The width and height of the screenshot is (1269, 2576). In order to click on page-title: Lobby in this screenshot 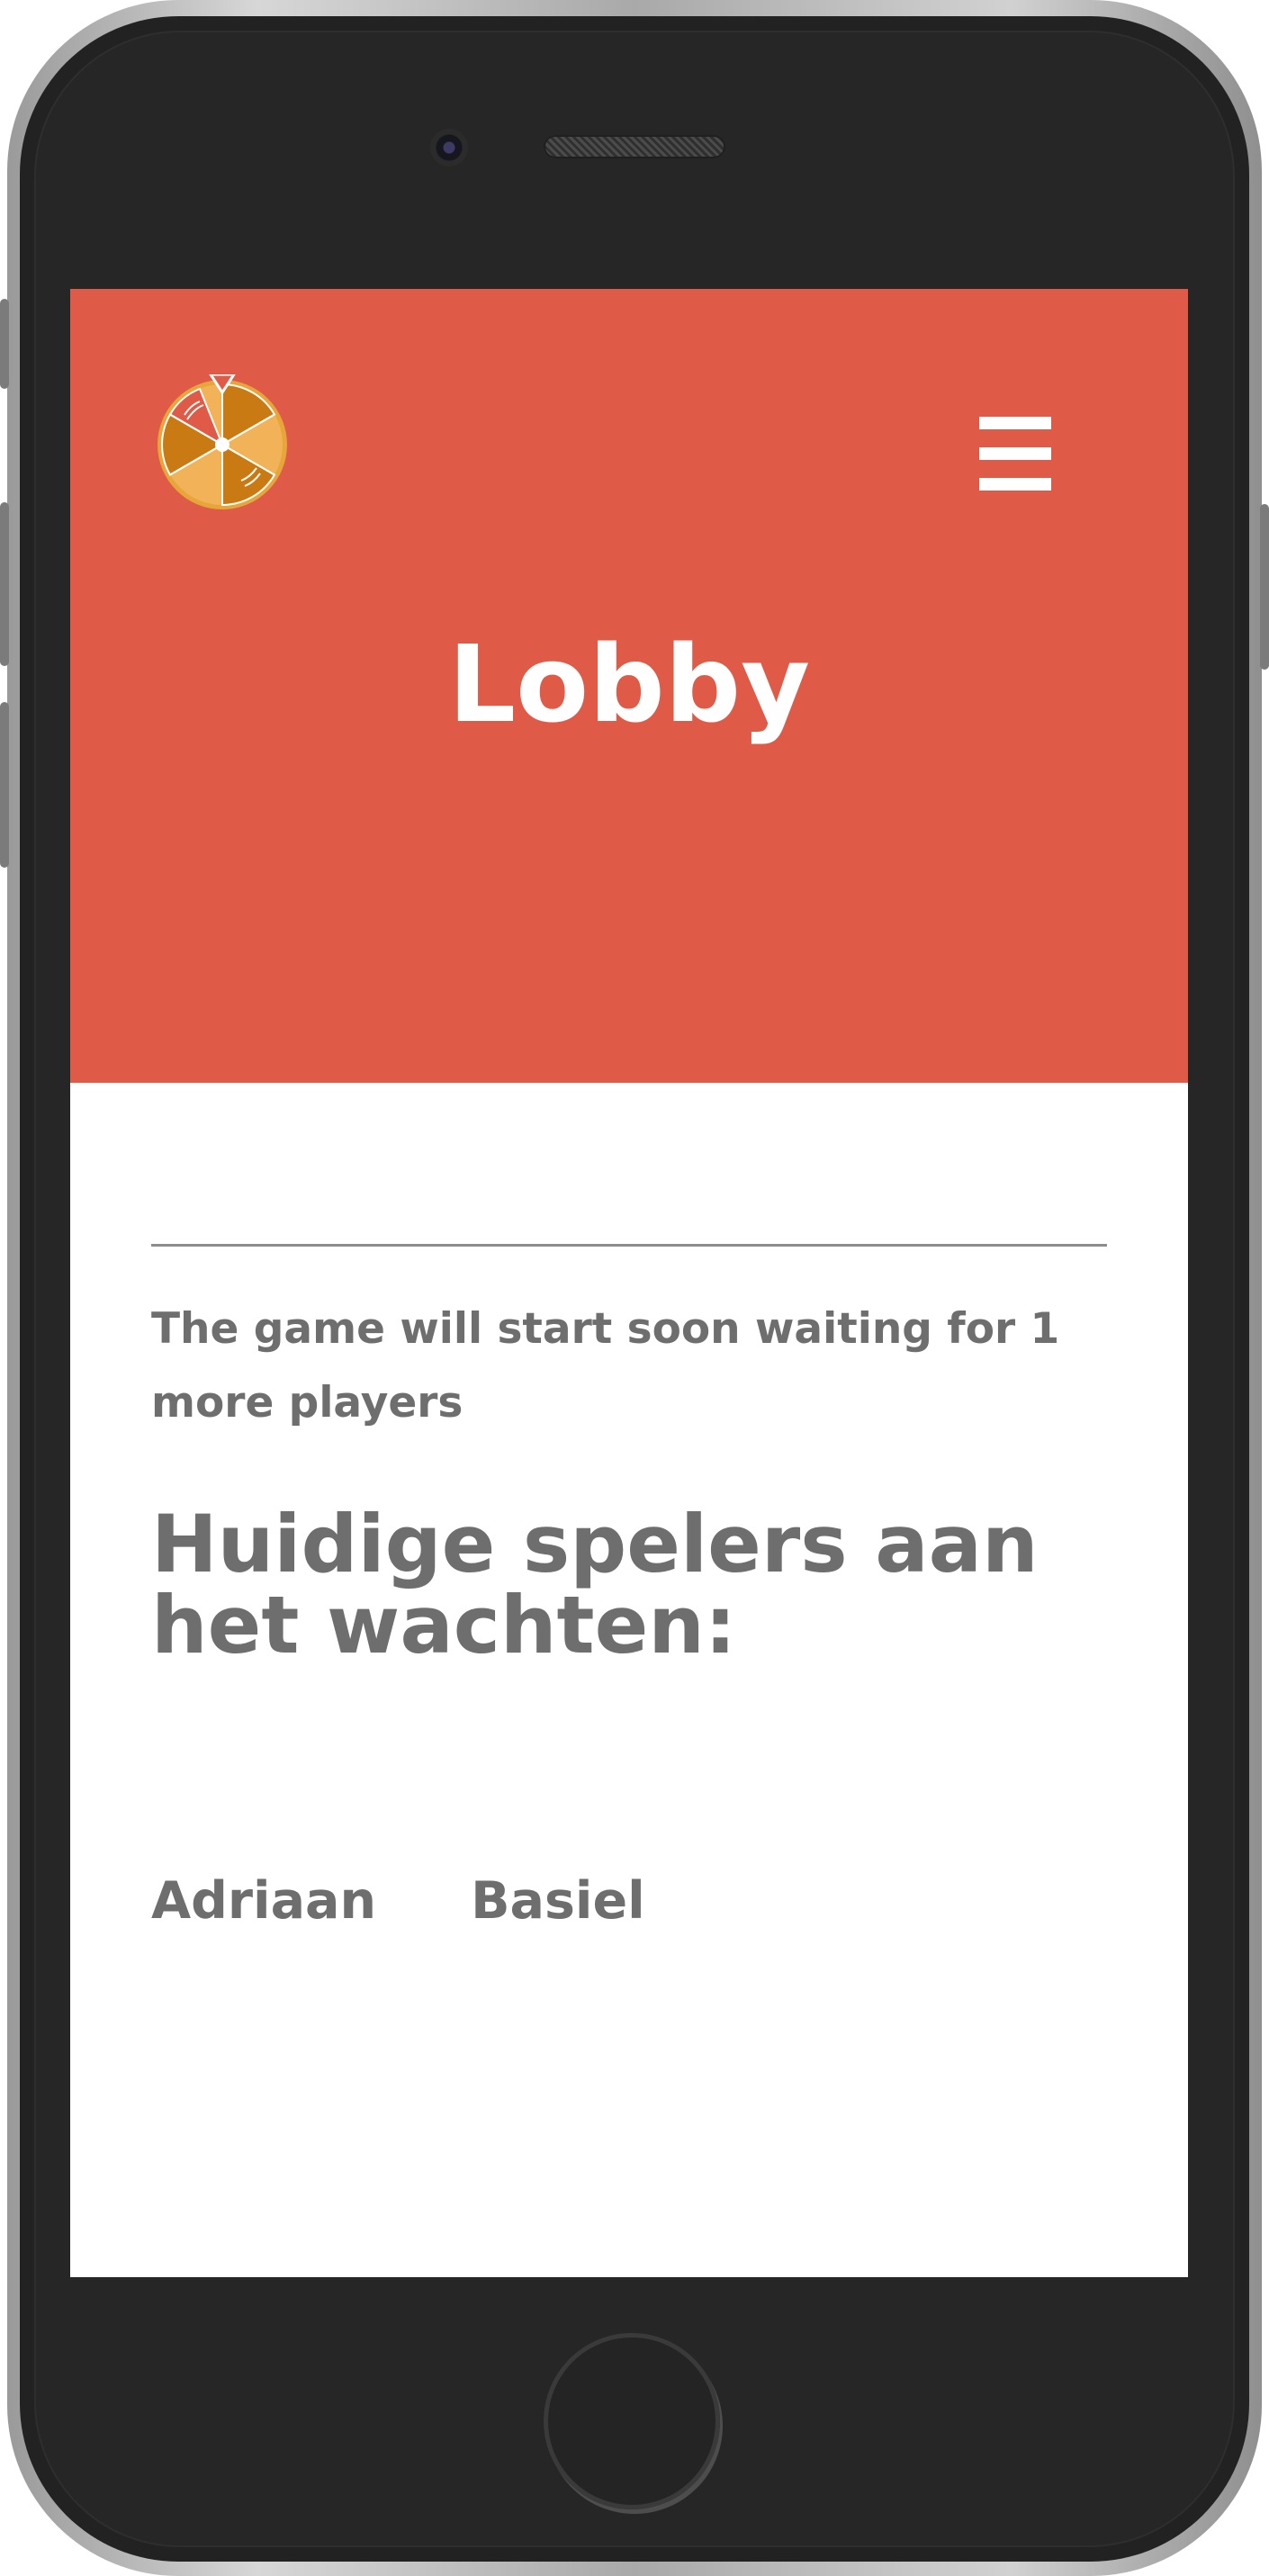, I will do `click(629, 684)`.